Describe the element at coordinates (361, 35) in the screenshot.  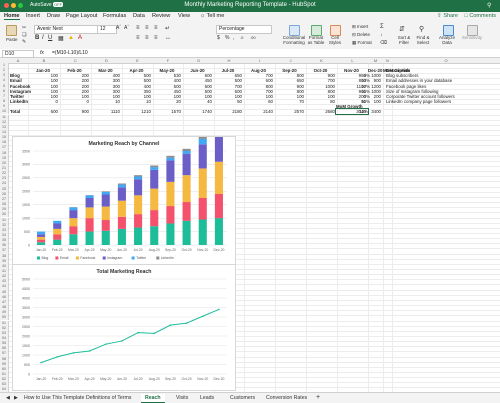
I see `delete-cells-button: ⊟ Delete` at that location.